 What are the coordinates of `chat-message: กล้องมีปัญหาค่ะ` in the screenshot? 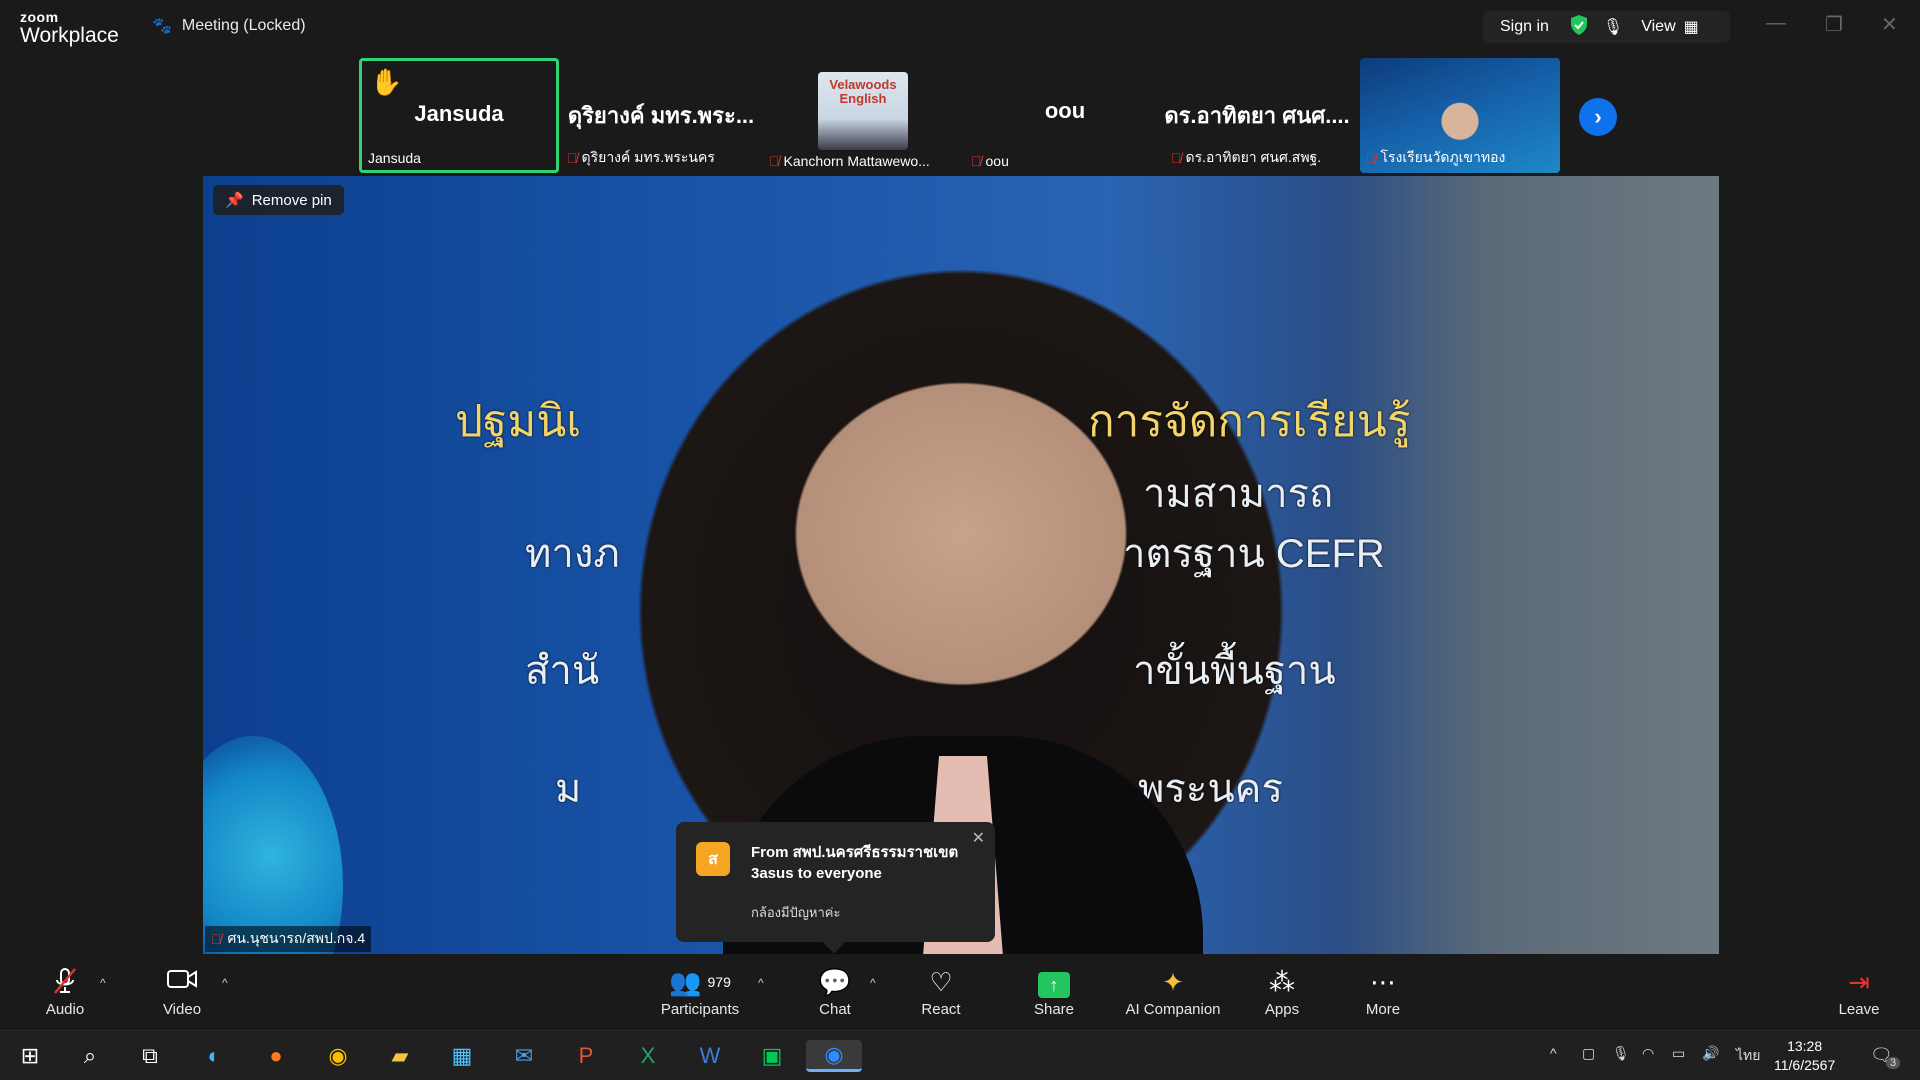 It's located at (796, 912).